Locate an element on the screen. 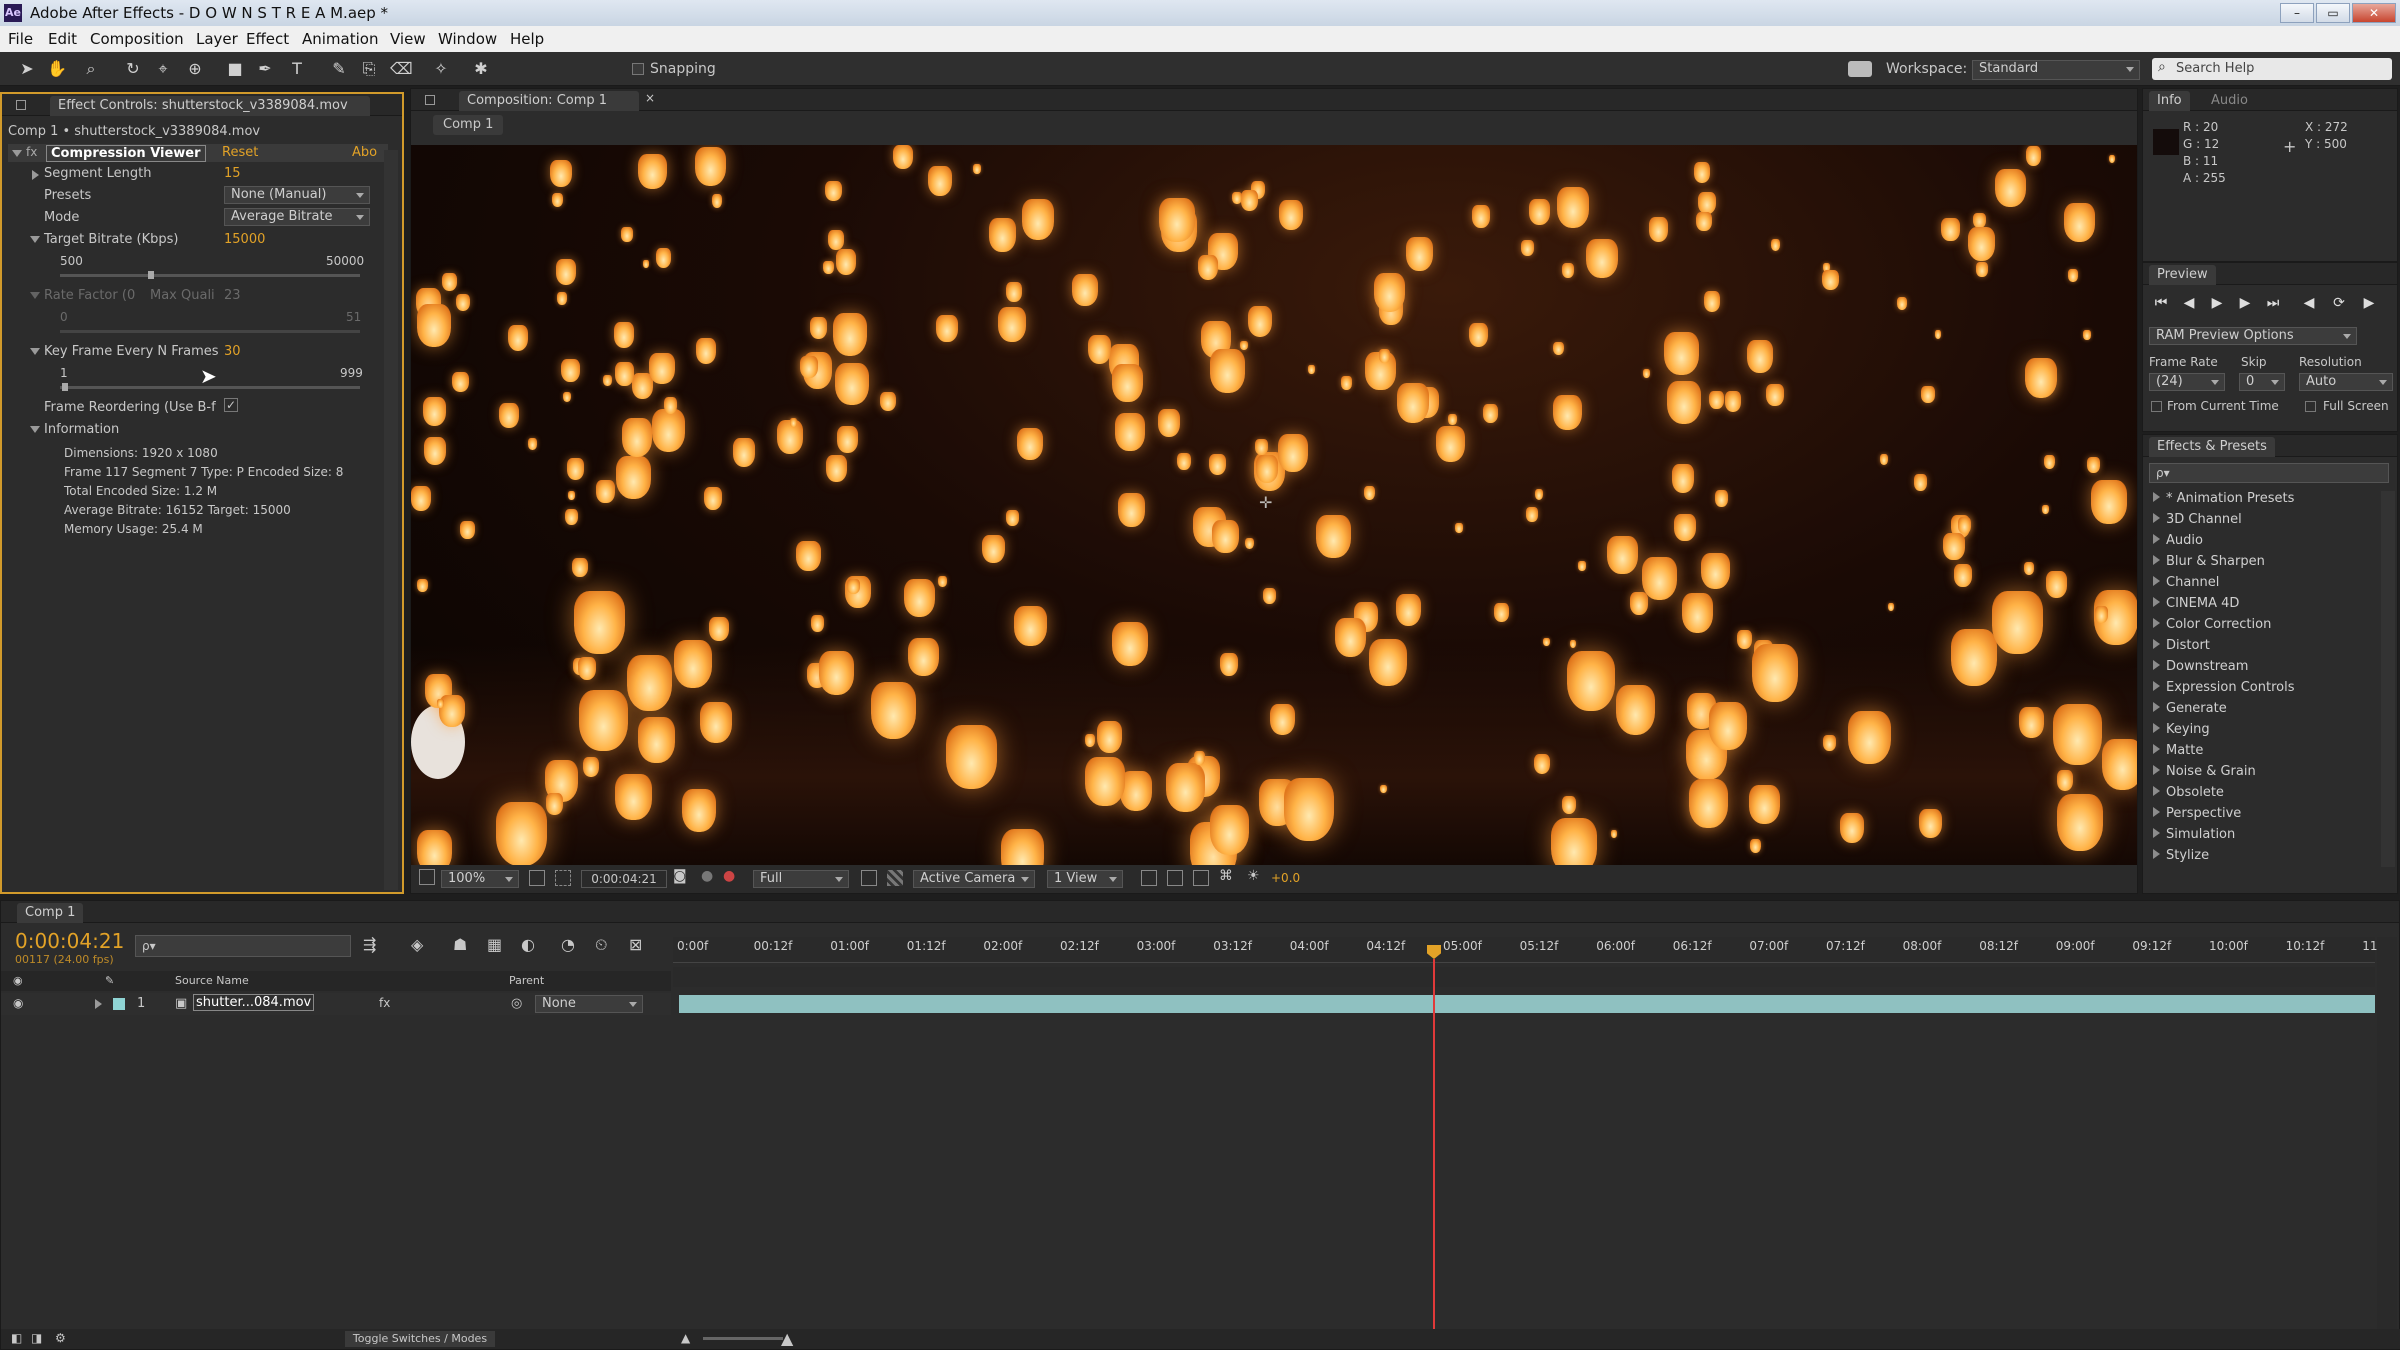 The image size is (2400, 1350). timeline-scrollbar is located at coordinates (2387, 1137).